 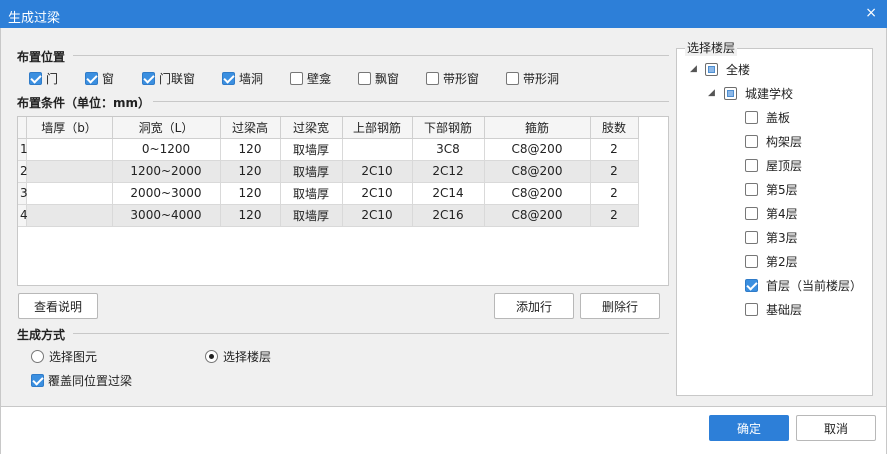 I want to click on table-row: 2 1200~2000 120 取墙厚 2C10 2C12 C8@200 2, so click(x=328, y=171).